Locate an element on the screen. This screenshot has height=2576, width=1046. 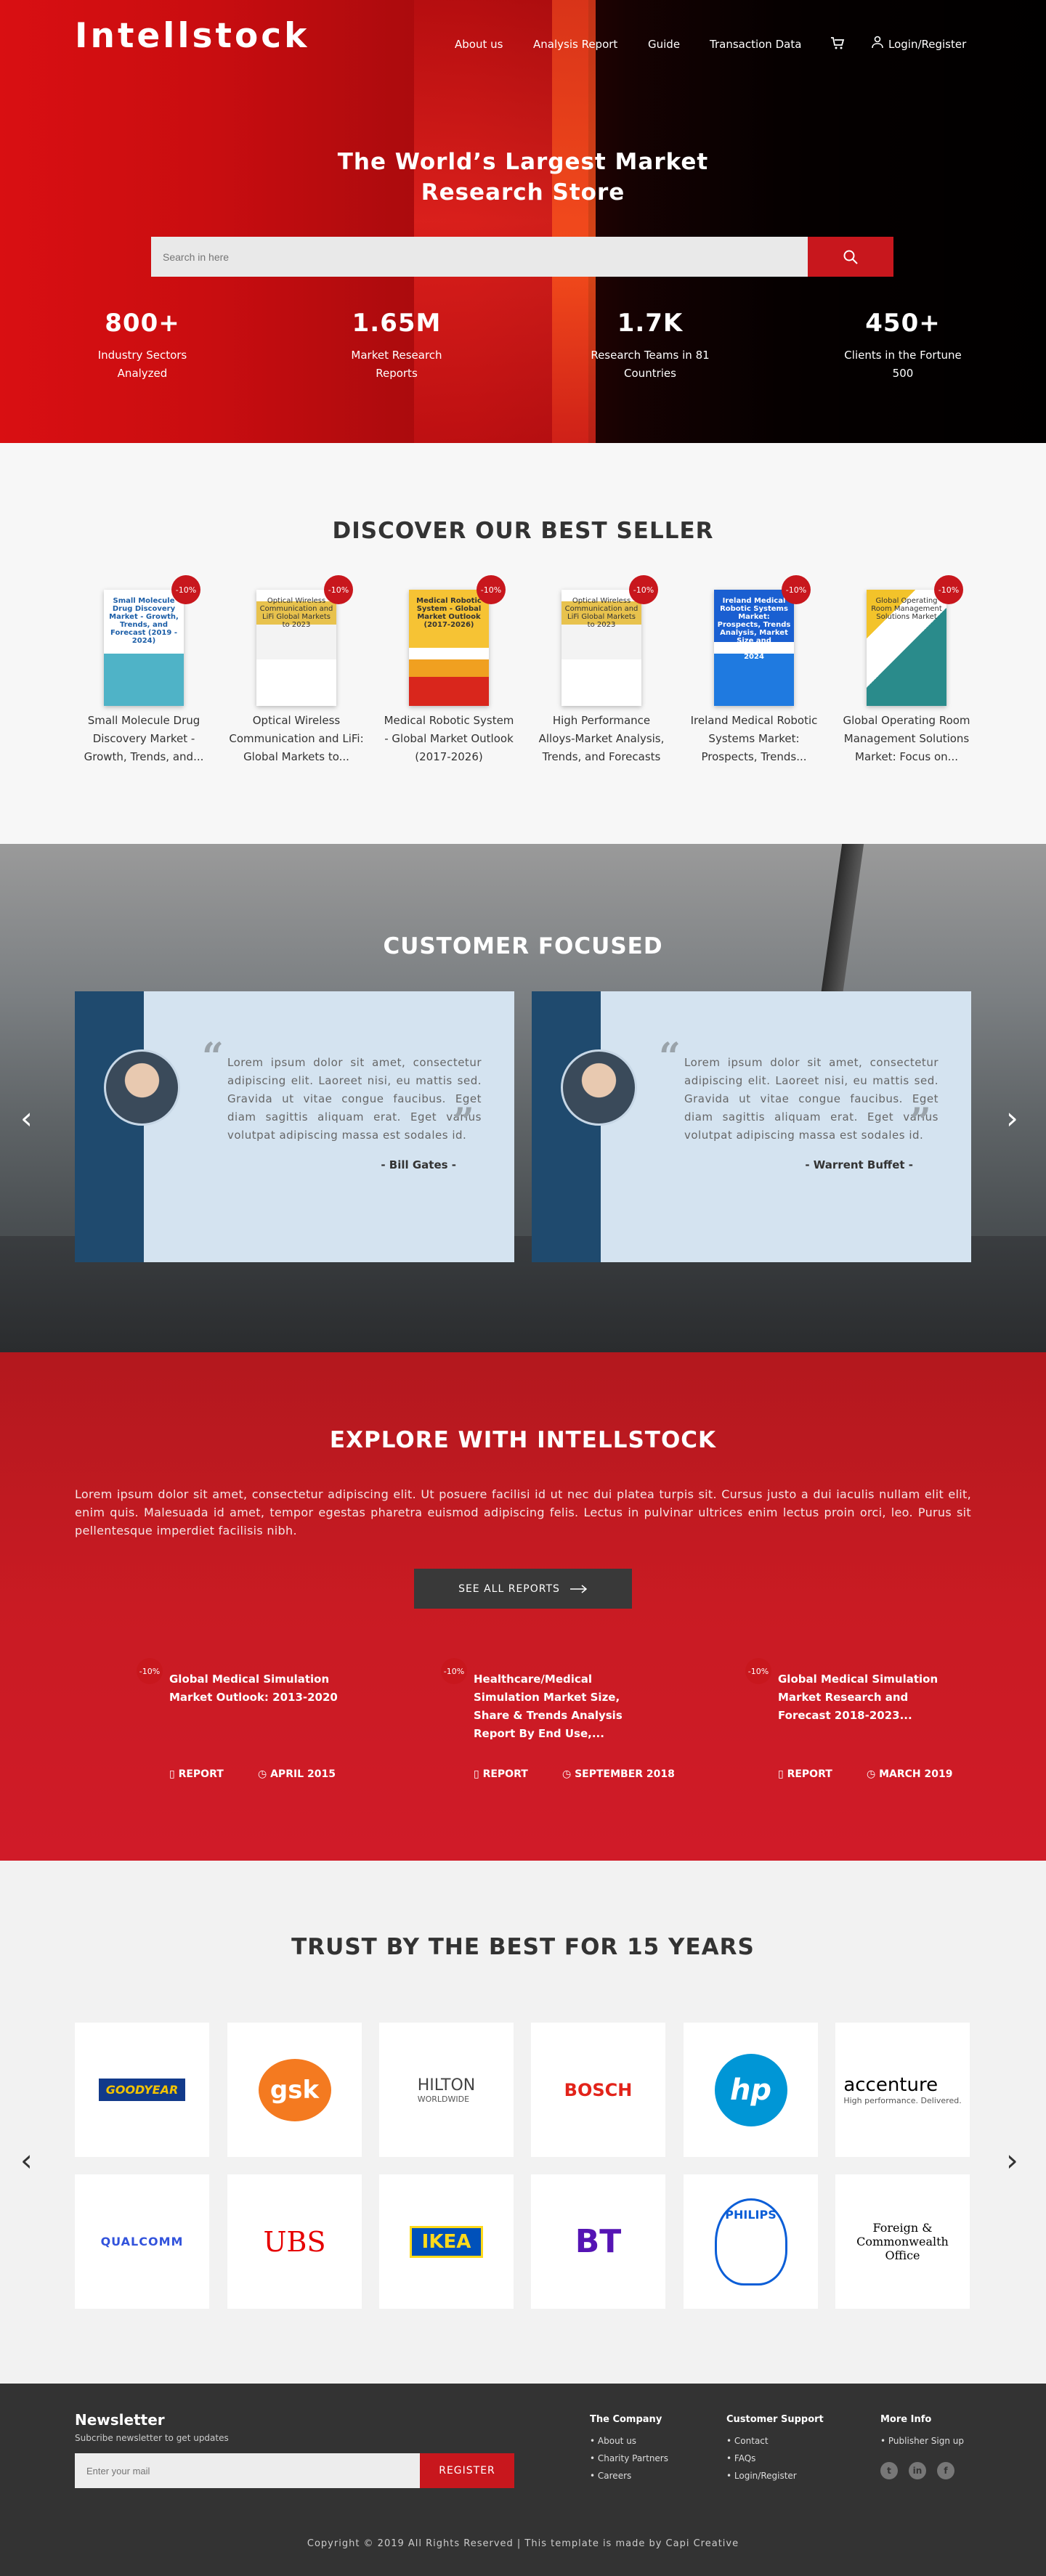
report-date: ◷ MARCH 2019 is located at coordinates (910, 1774).